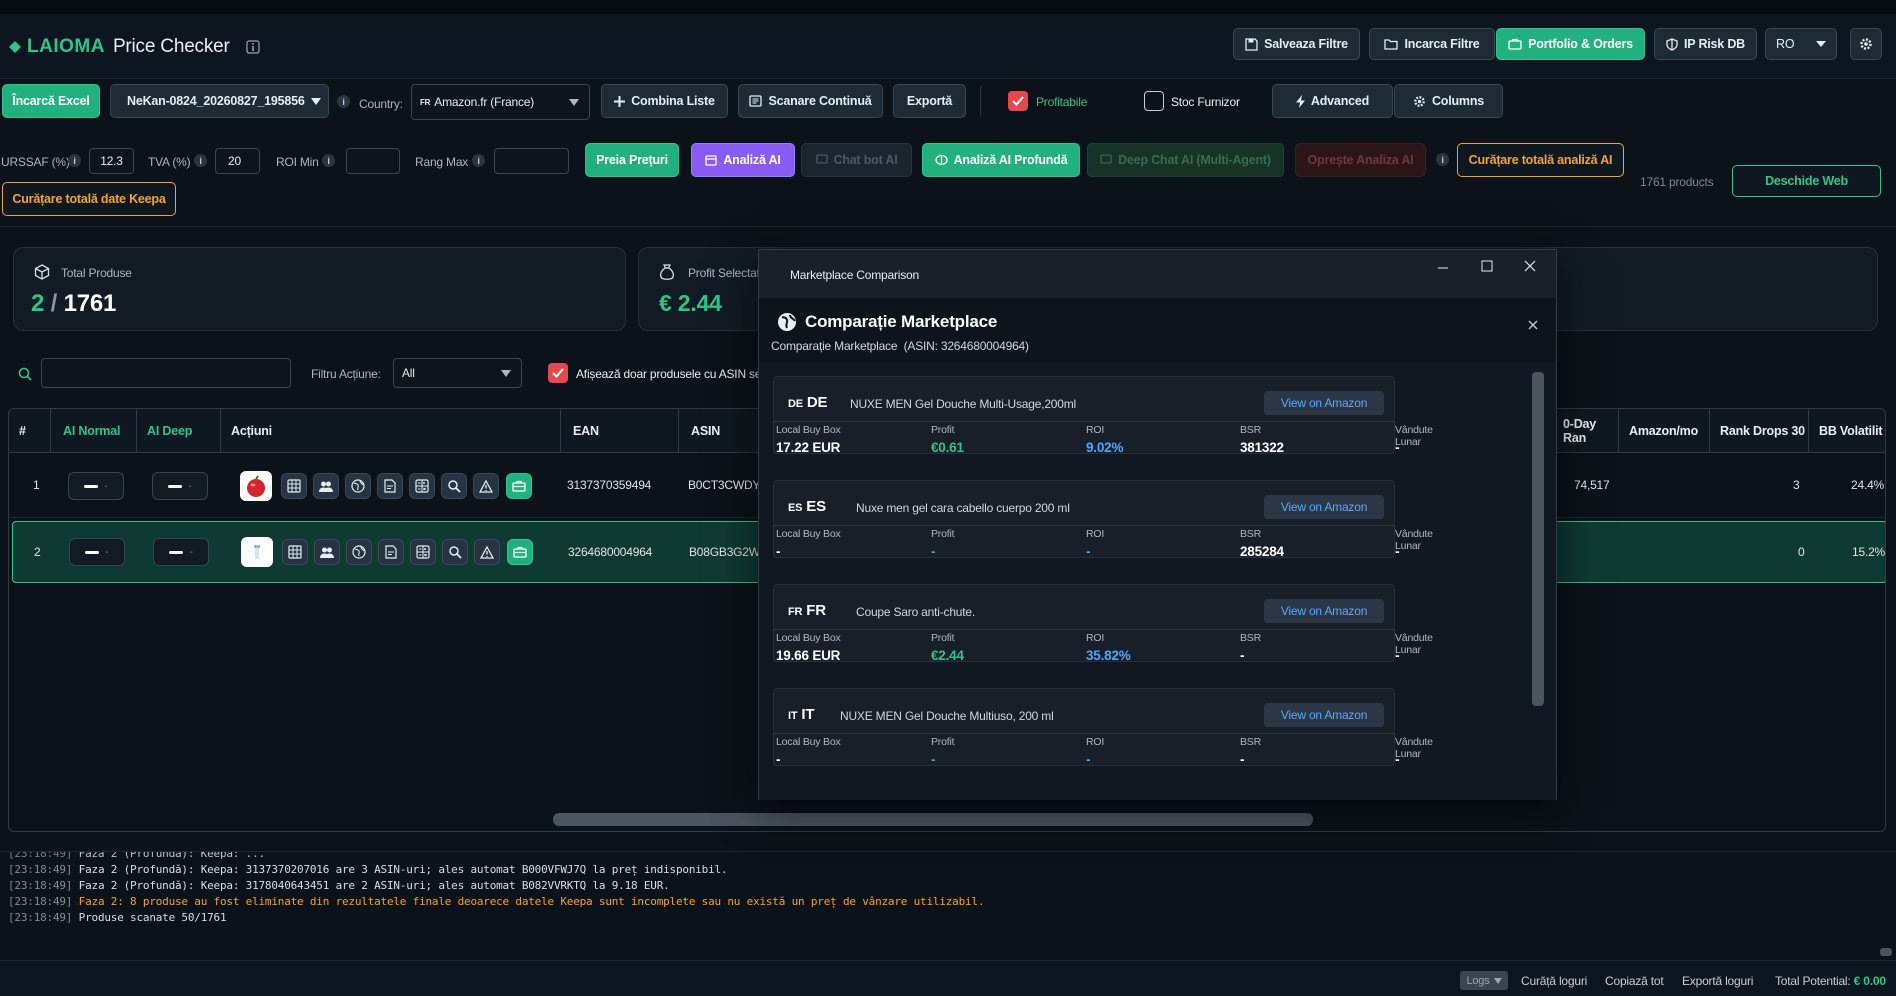 The height and width of the screenshot is (996, 1896). Describe the element at coordinates (373, 161) in the screenshot. I see `roi-min-input` at that location.